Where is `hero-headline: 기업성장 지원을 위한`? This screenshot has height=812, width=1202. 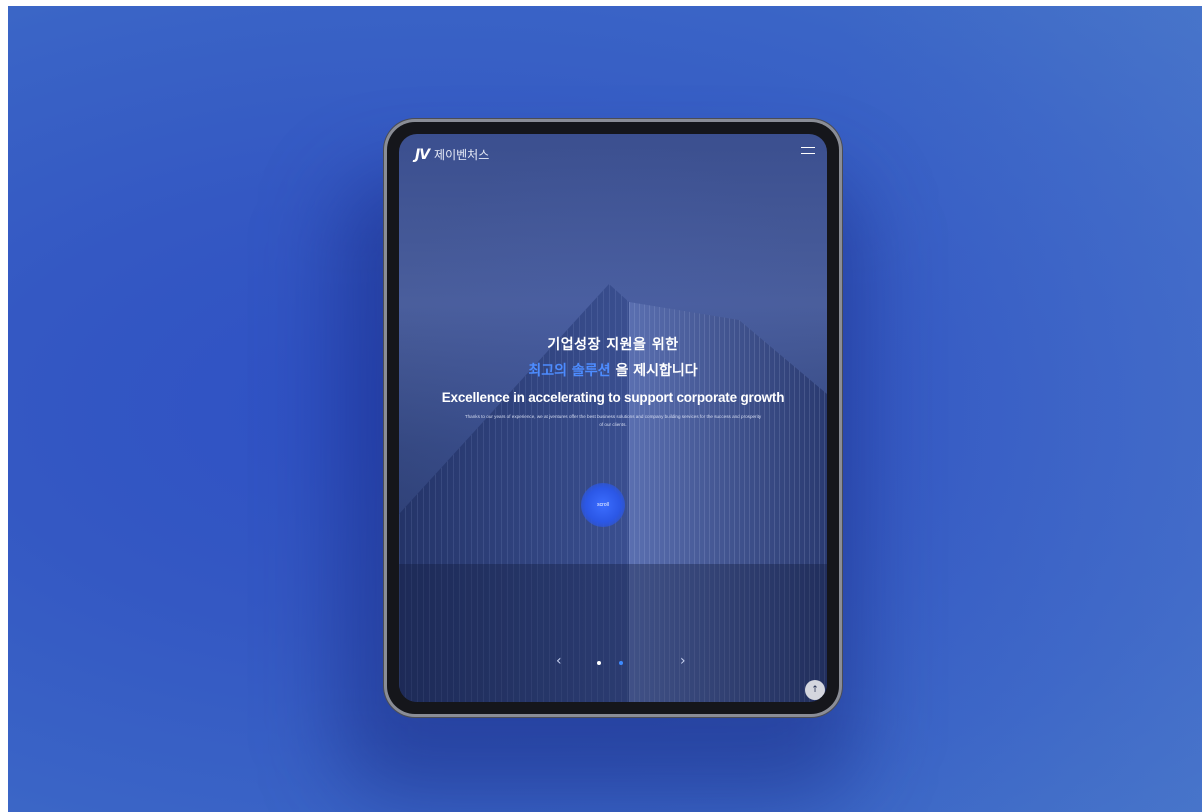 hero-headline: 기업성장 지원을 위한 is located at coordinates (613, 345).